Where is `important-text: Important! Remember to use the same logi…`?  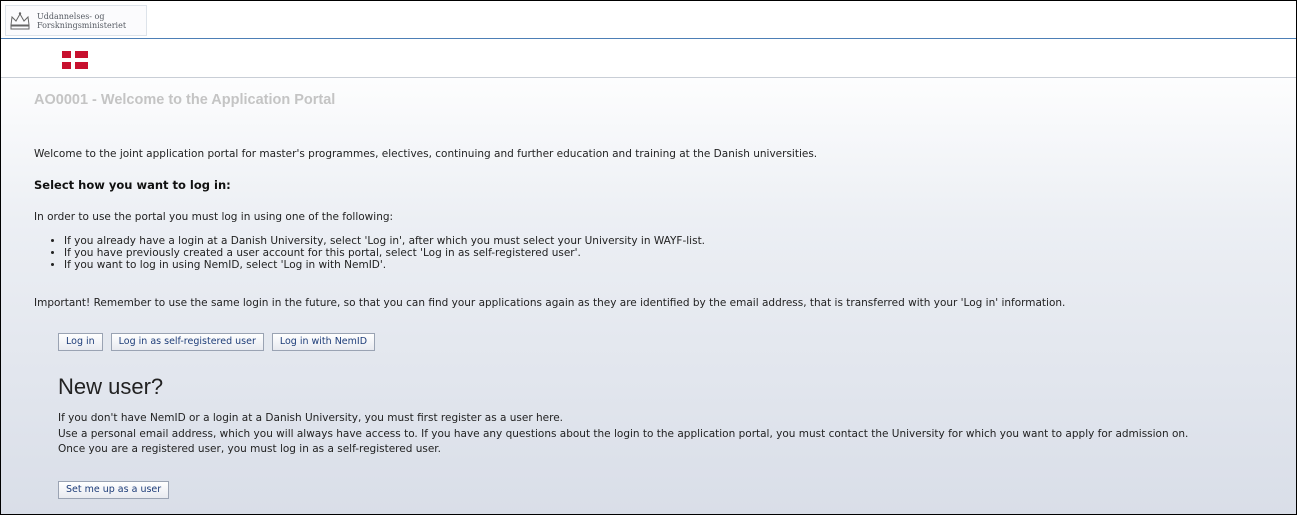 important-text: Important! Remember to use the same logi… is located at coordinates (550, 303).